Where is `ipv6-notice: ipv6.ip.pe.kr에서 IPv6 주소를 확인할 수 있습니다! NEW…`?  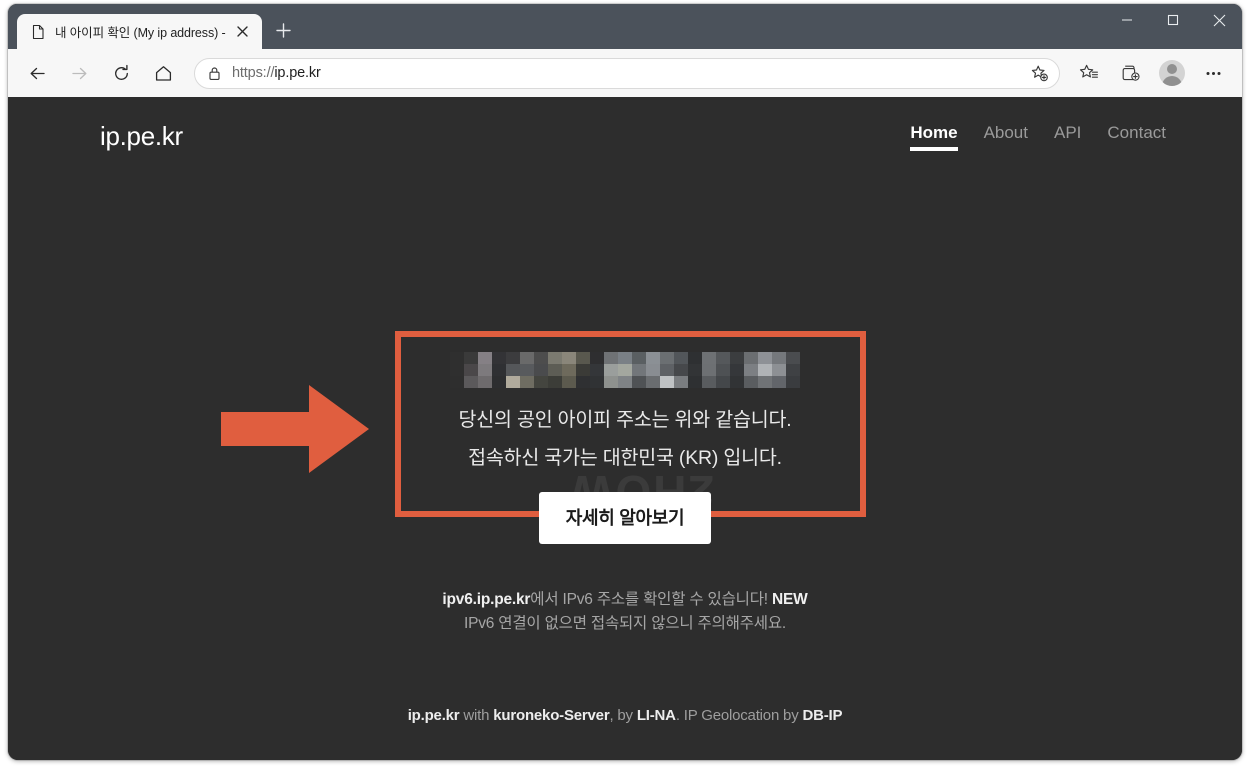
ipv6-notice: ipv6.ip.pe.kr에서 IPv6 주소를 확인할 수 있습니다! NEW… is located at coordinates (624, 612).